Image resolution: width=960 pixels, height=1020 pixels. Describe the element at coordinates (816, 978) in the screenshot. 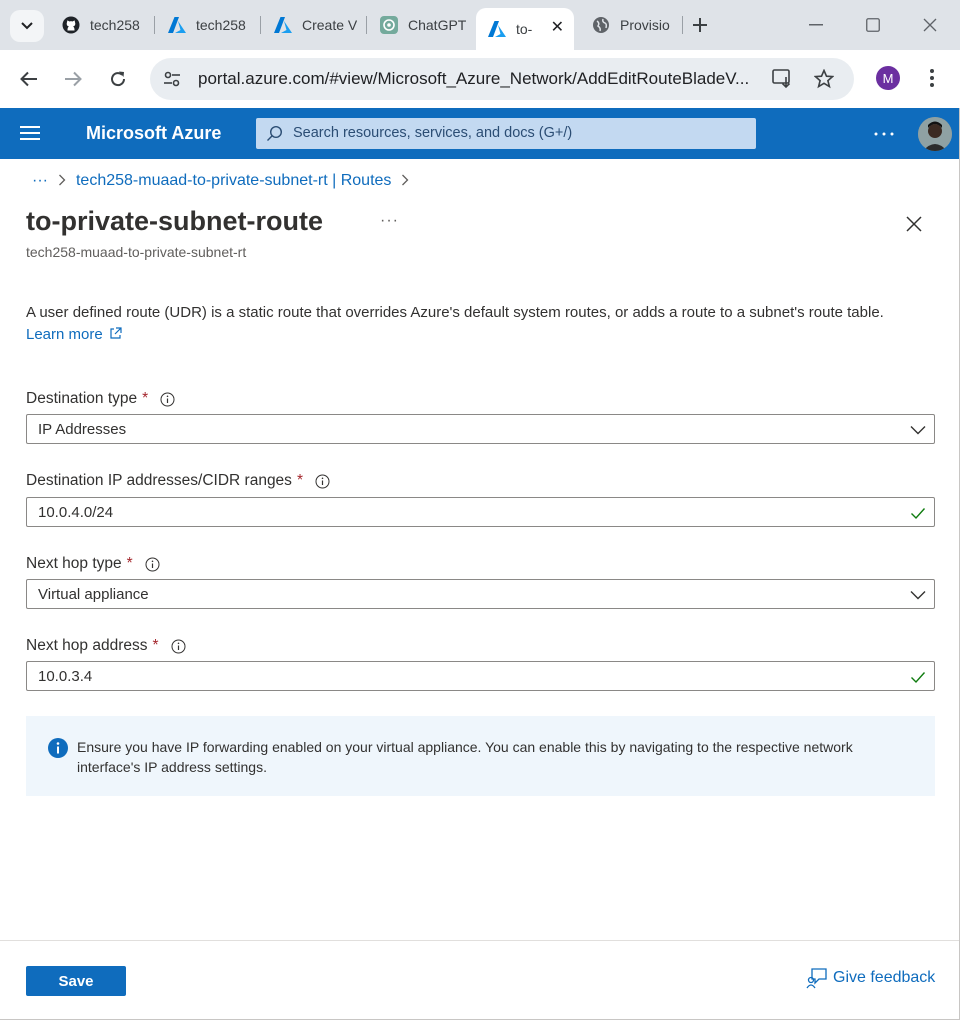

I see `feedback-icon` at that location.